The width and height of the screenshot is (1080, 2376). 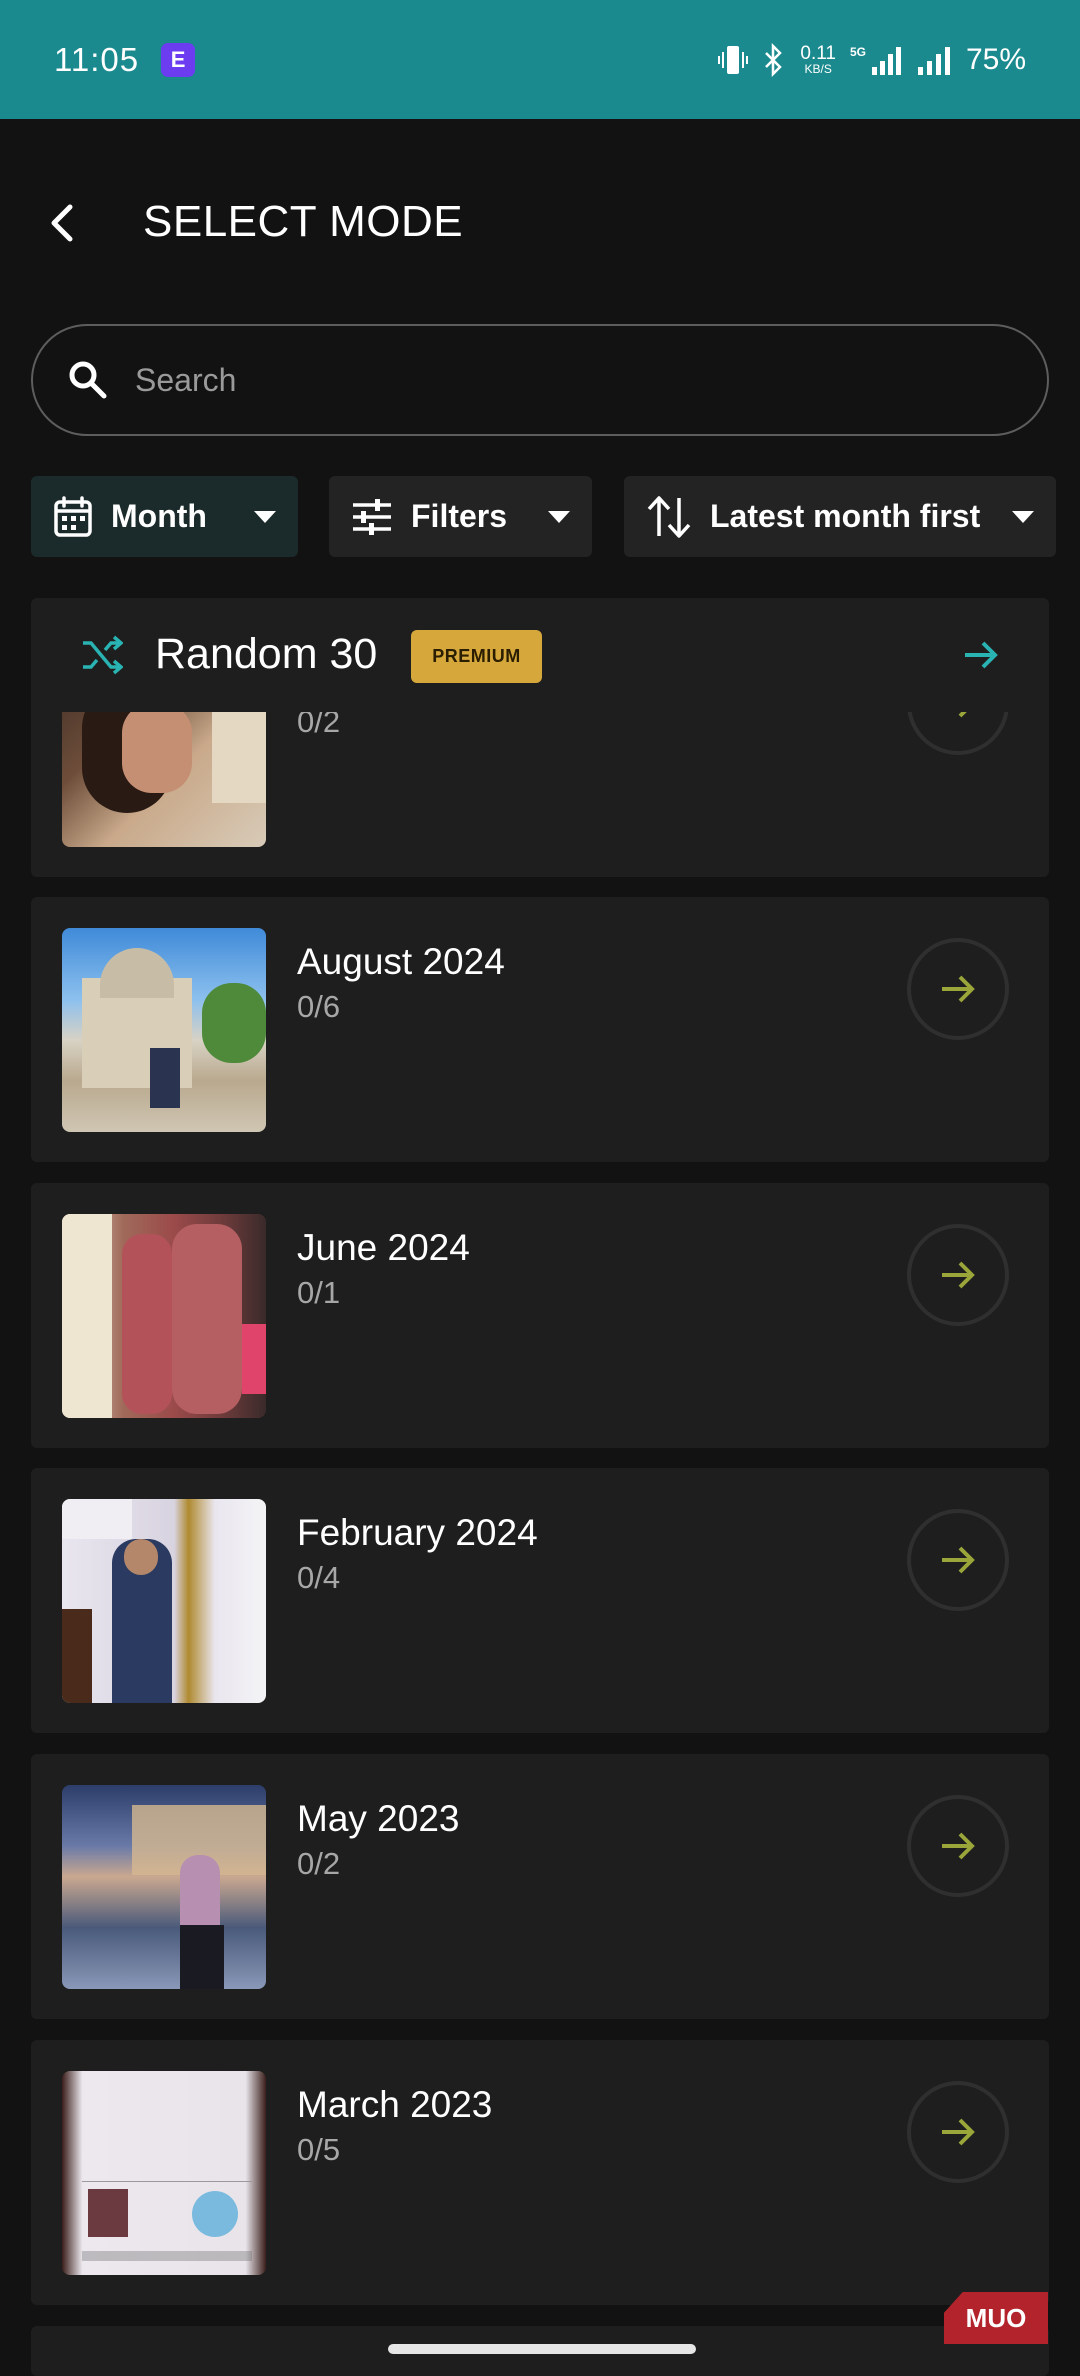 What do you see at coordinates (97, 59) in the screenshot?
I see `status-time: 11:05` at bounding box center [97, 59].